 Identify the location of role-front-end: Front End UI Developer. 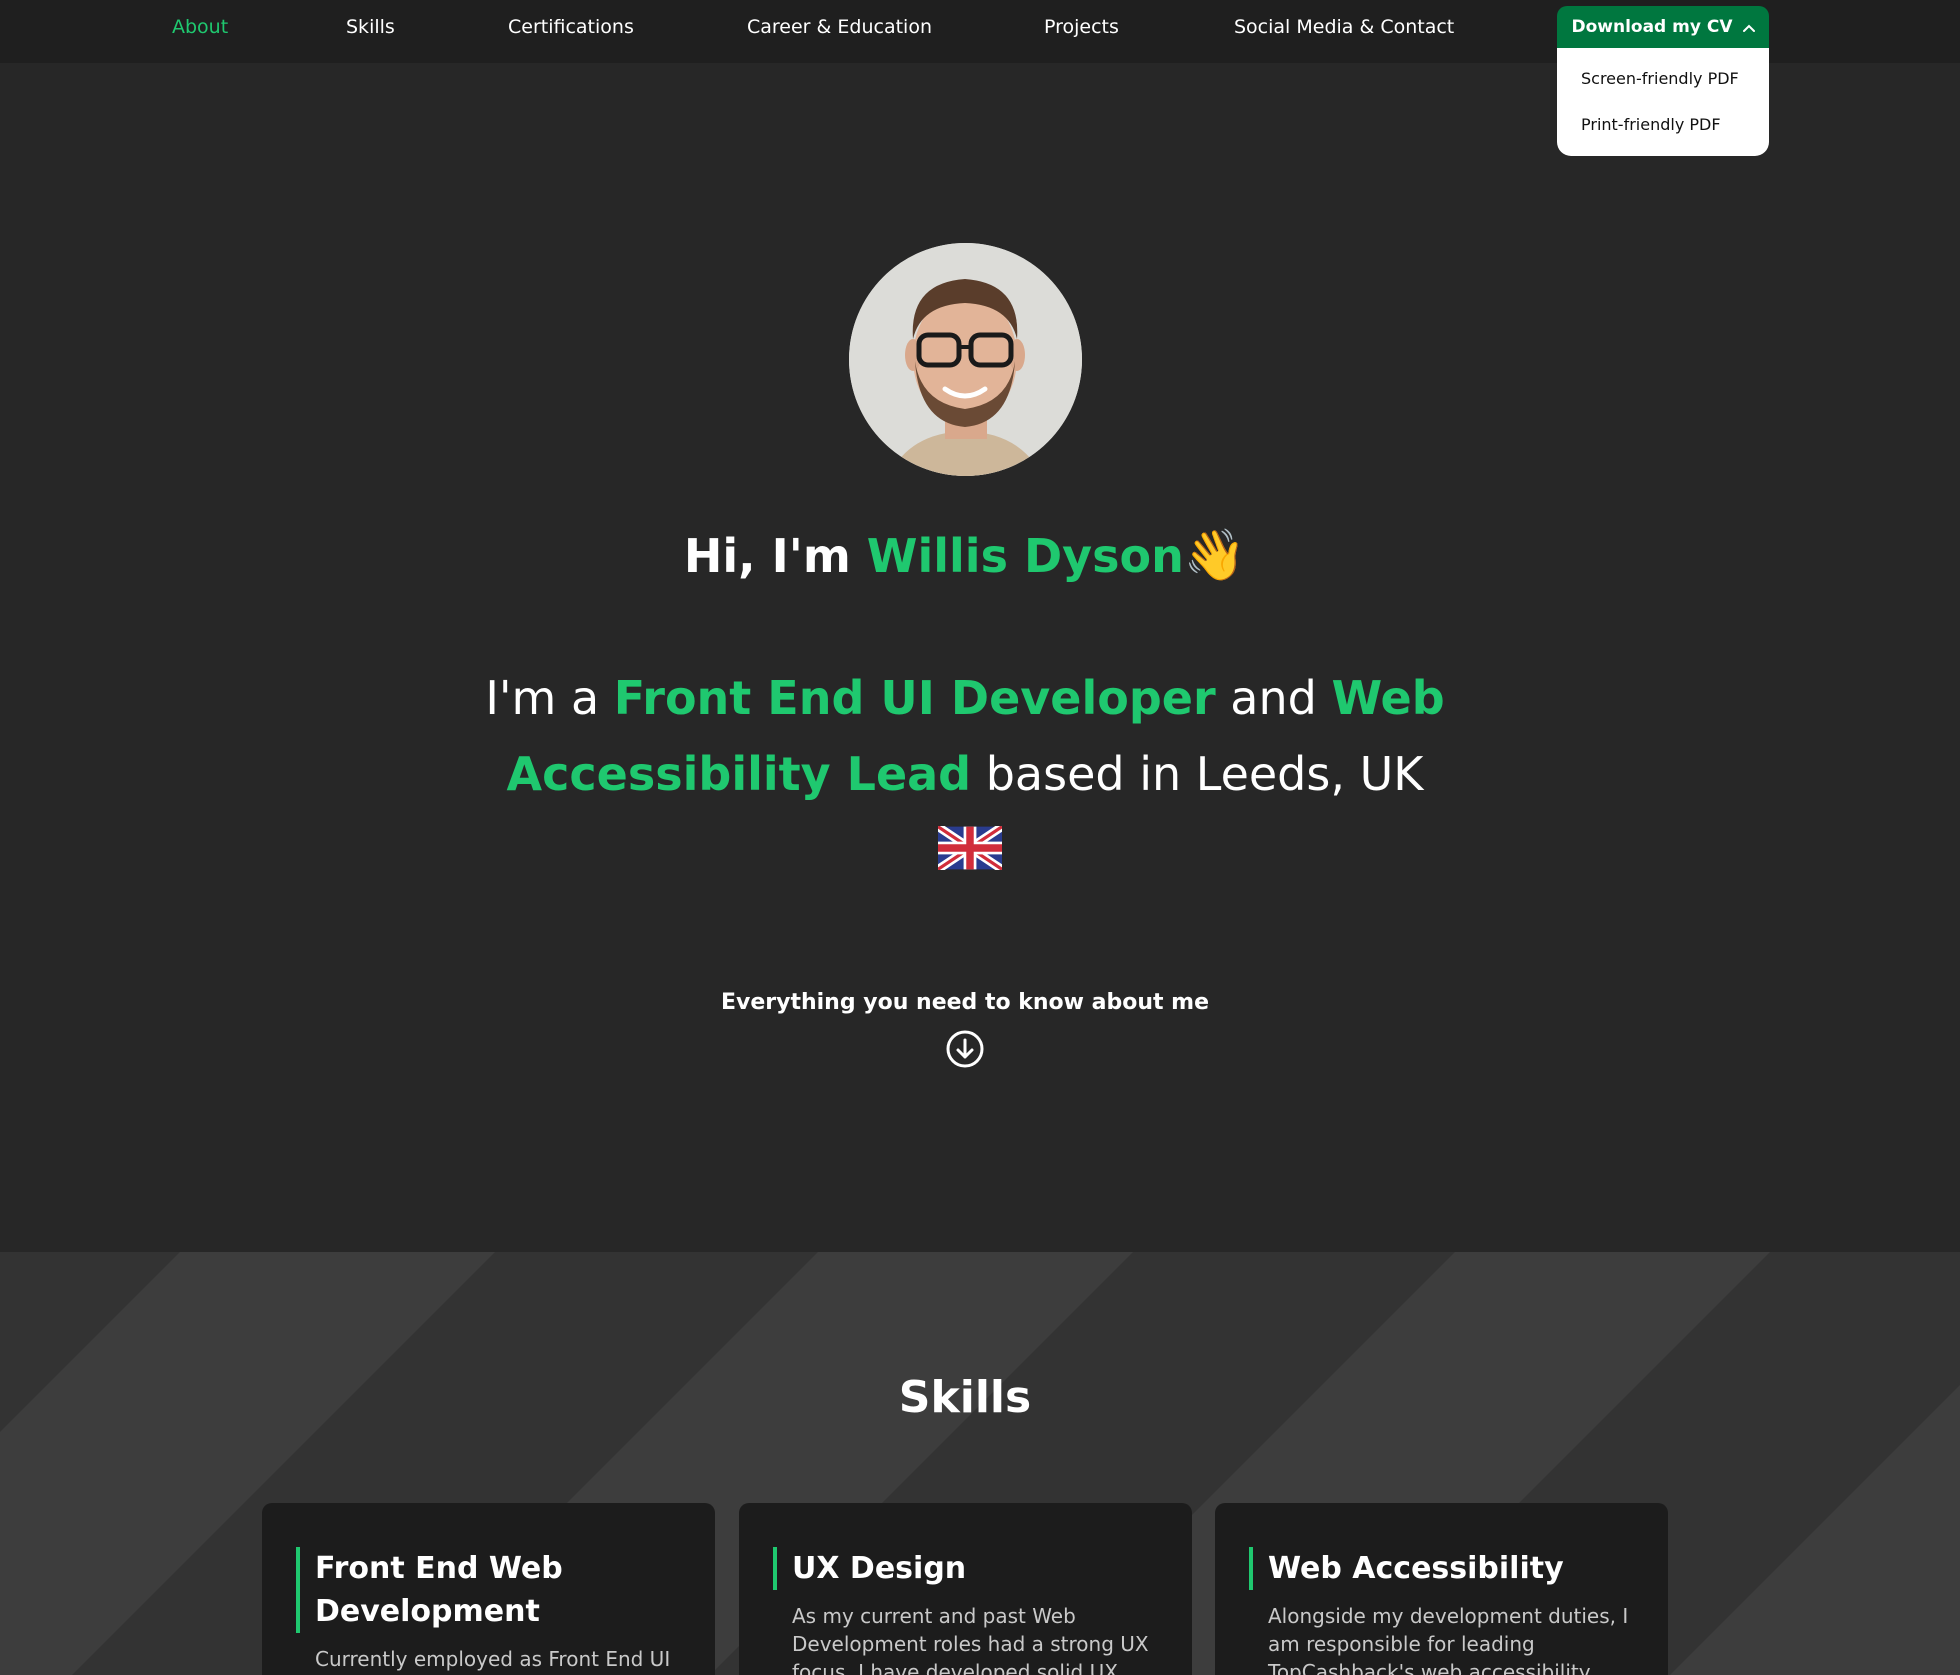
(914, 698).